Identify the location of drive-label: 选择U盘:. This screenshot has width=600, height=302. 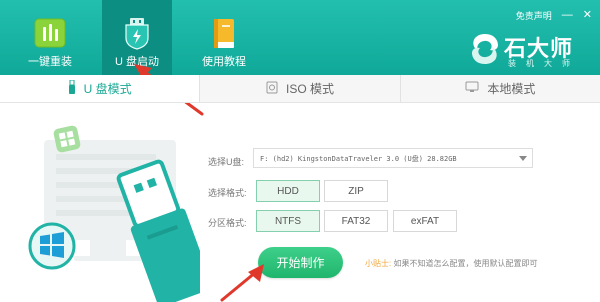
(226, 162).